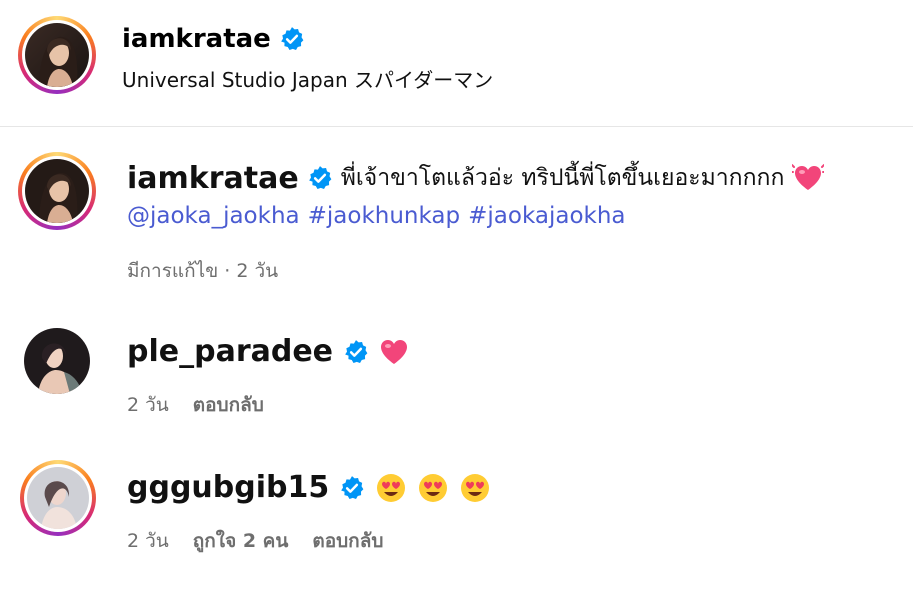 The image size is (913, 590). What do you see at coordinates (456, 126) in the screenshot?
I see `divider` at bounding box center [456, 126].